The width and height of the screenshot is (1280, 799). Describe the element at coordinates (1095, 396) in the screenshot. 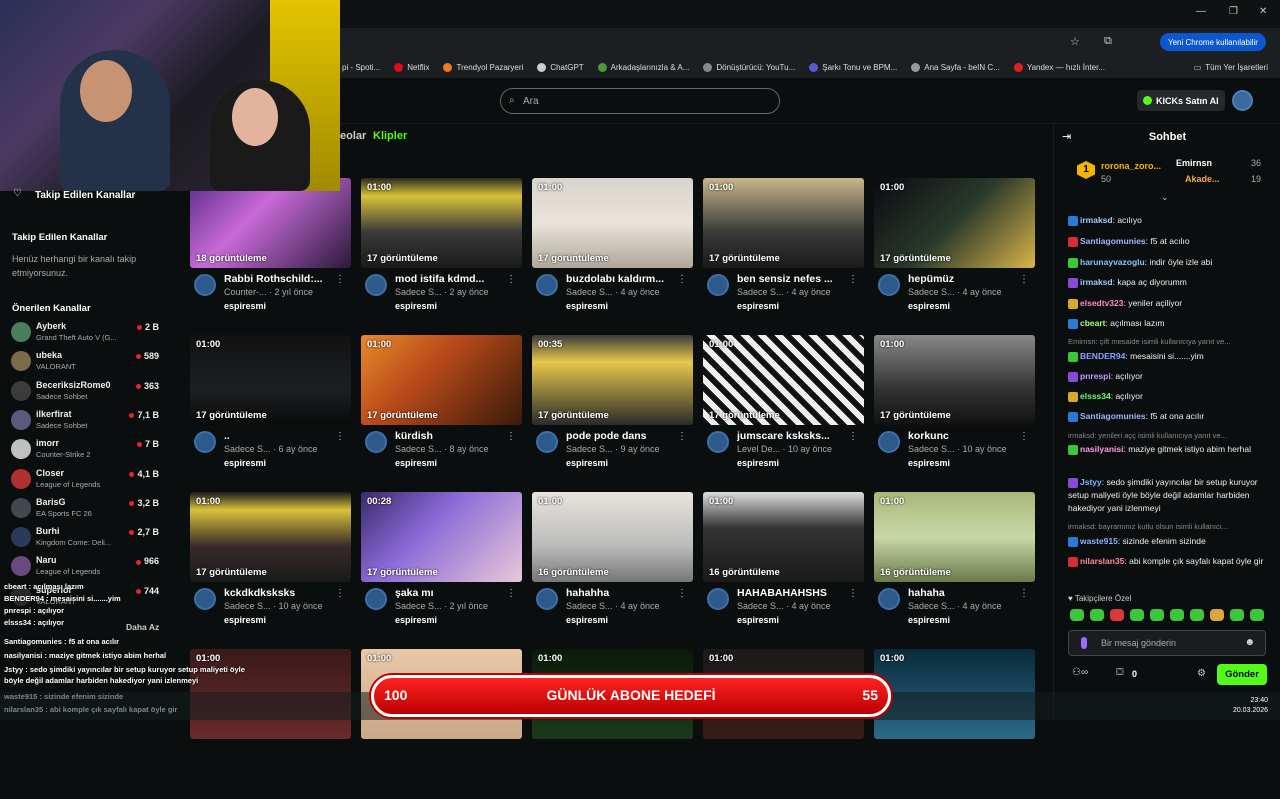

I see `chat-username: elsss34` at that location.